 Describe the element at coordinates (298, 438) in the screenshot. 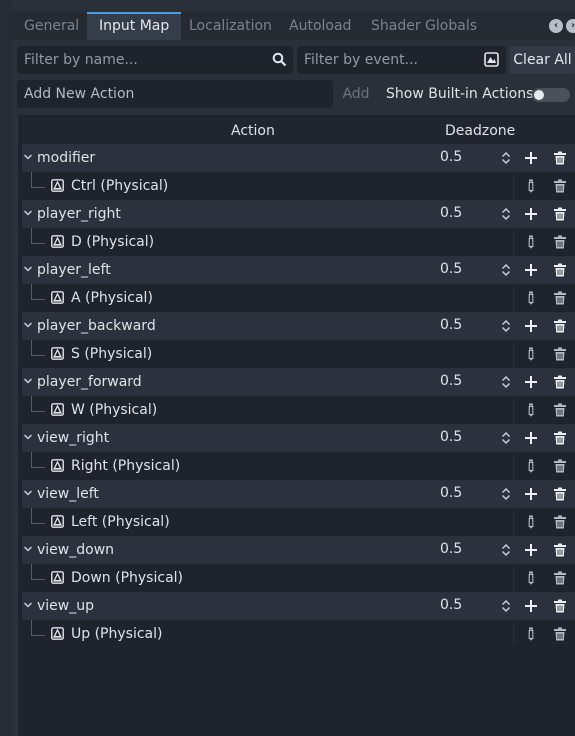

I see `action-row: view_right 0.5` at that location.